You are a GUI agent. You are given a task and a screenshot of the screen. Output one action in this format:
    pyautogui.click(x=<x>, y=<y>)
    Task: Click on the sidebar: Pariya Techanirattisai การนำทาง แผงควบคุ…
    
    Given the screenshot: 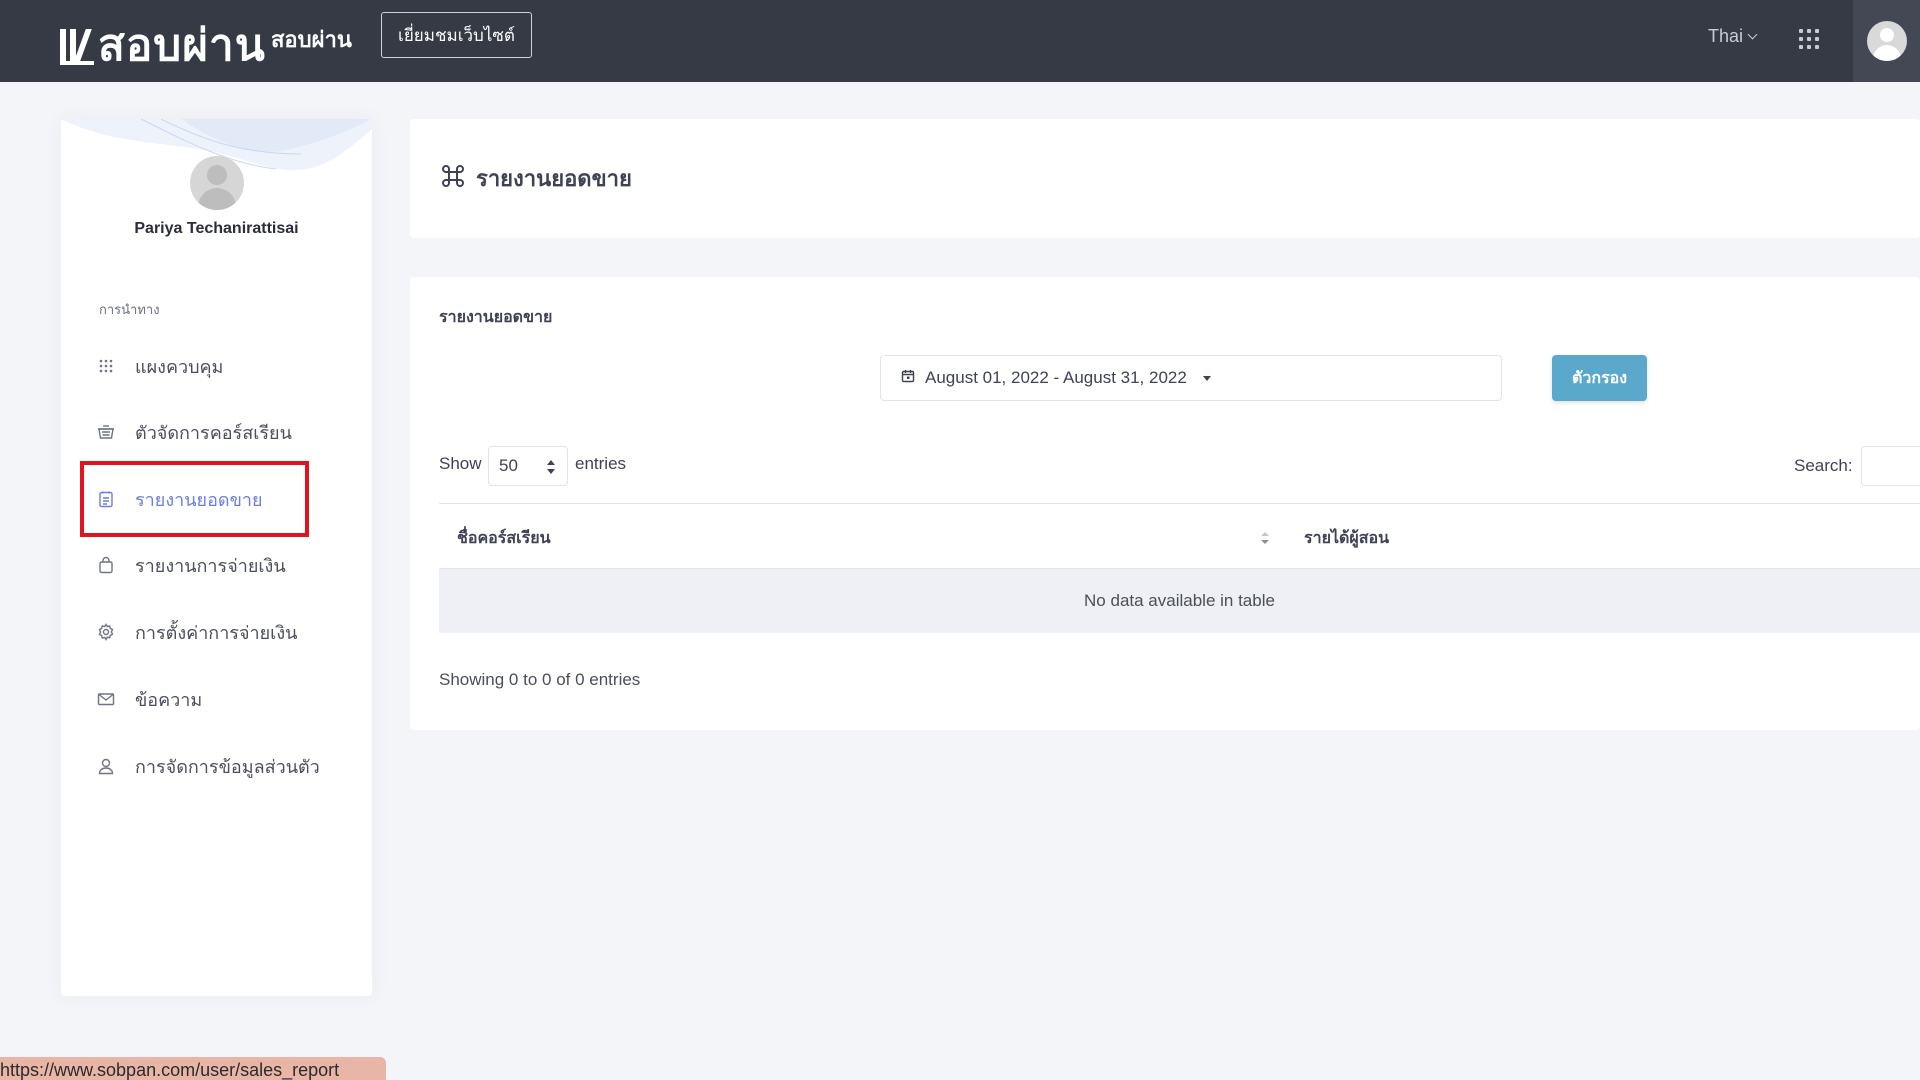 What is the action you would take?
    pyautogui.click(x=216, y=557)
    